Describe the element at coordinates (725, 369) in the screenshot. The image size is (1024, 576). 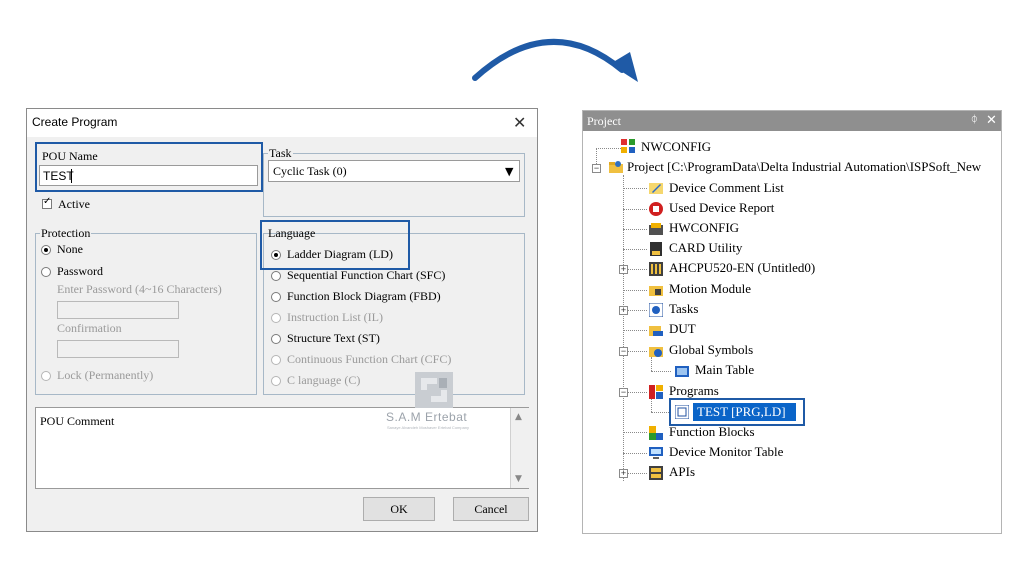
I see `tree-label: Main Table` at that location.